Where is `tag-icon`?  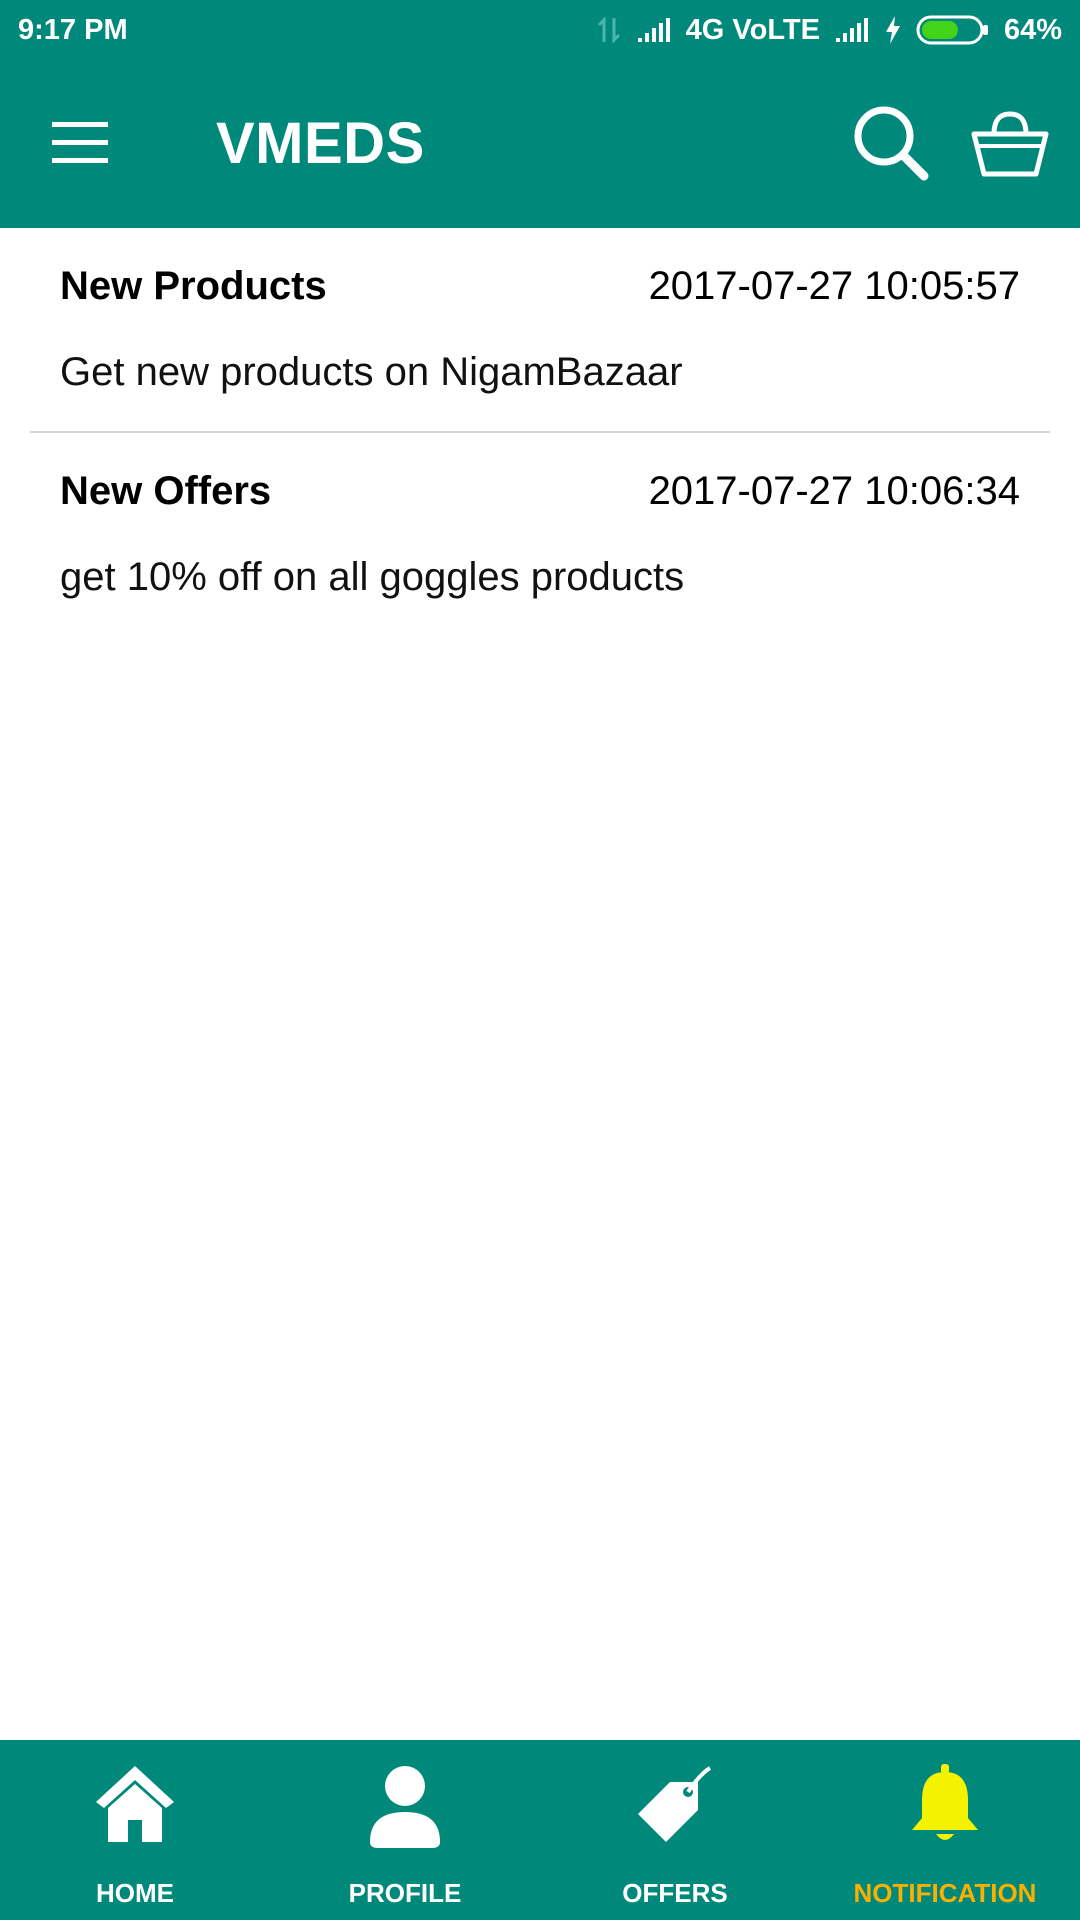 tag-icon is located at coordinates (675, 1804).